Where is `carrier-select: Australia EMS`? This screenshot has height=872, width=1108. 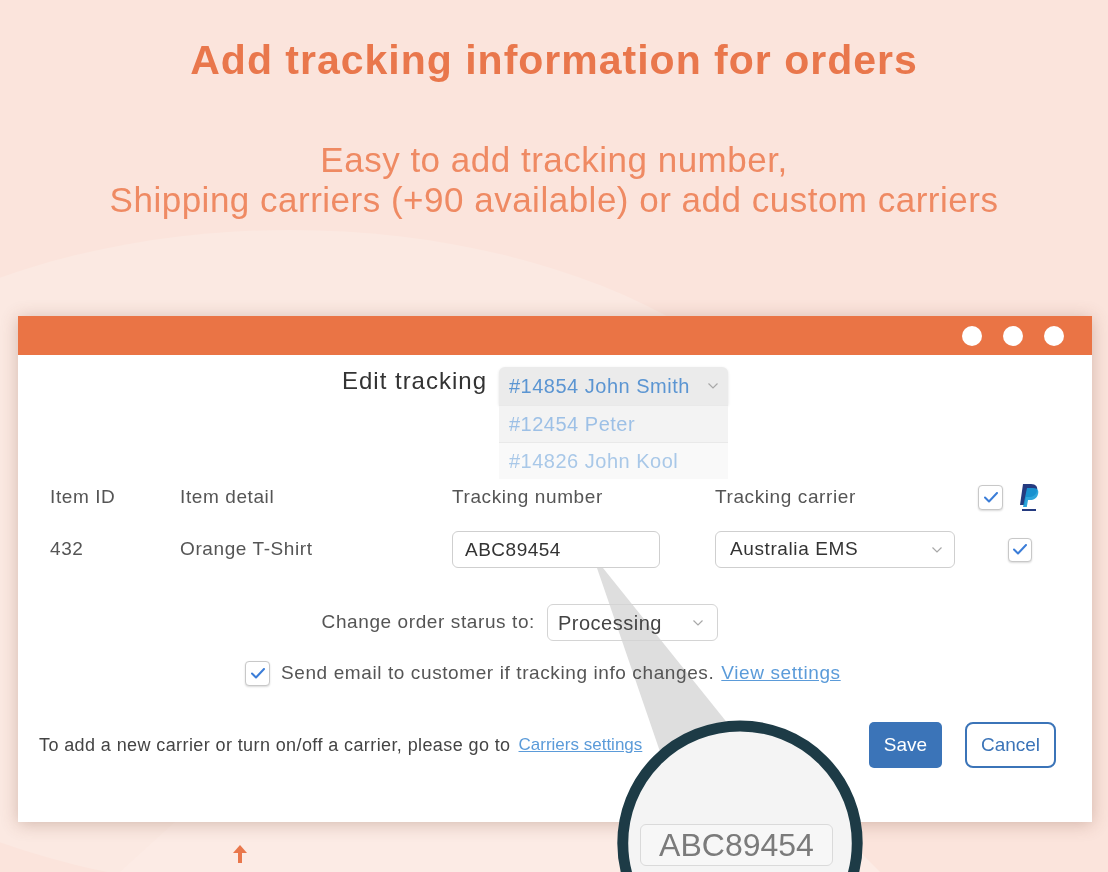 carrier-select: Australia EMS is located at coordinates (835, 549).